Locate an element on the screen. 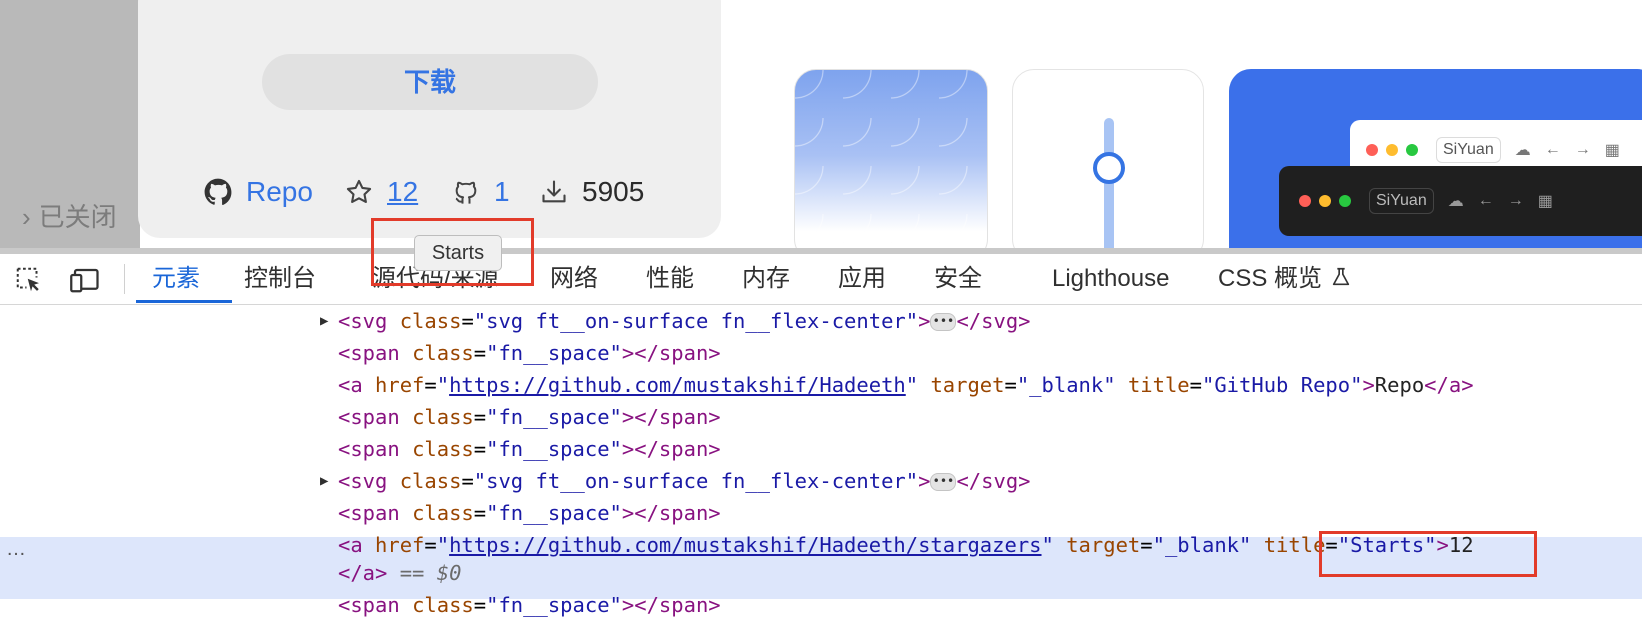  github-outline-icon is located at coordinates (466, 192).